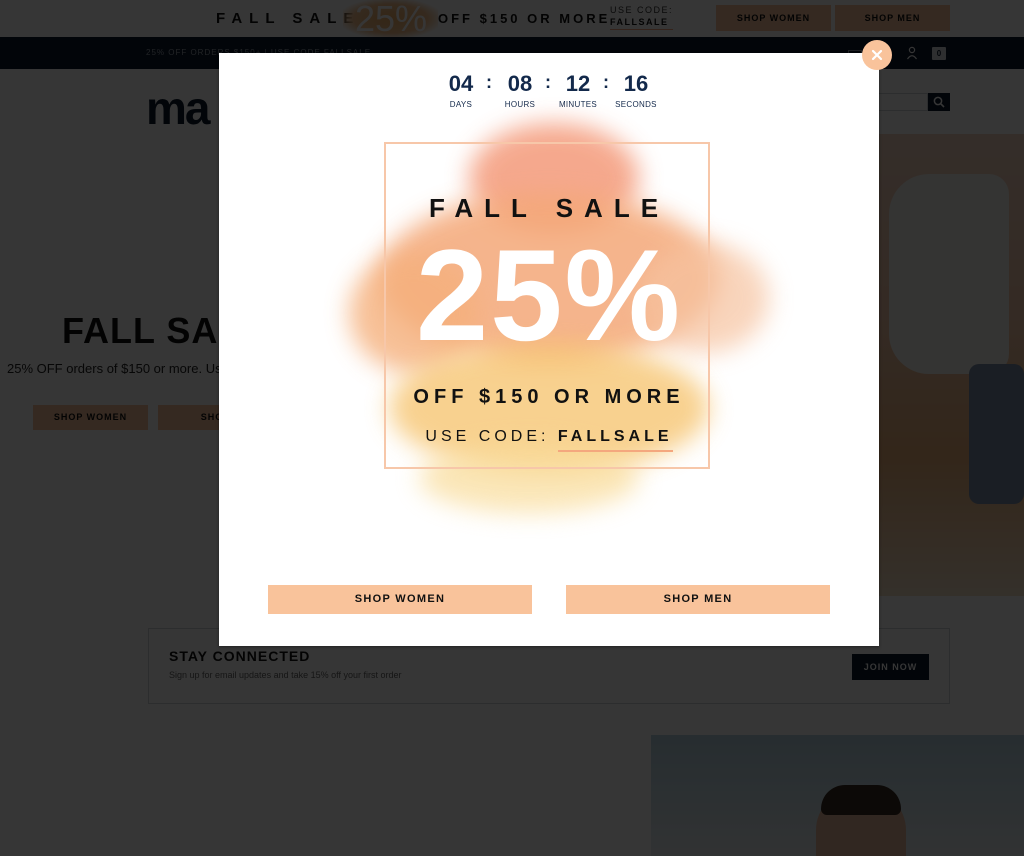 Image resolution: width=1024 pixels, height=856 pixels. I want to click on modal-close-button, so click(877, 55).